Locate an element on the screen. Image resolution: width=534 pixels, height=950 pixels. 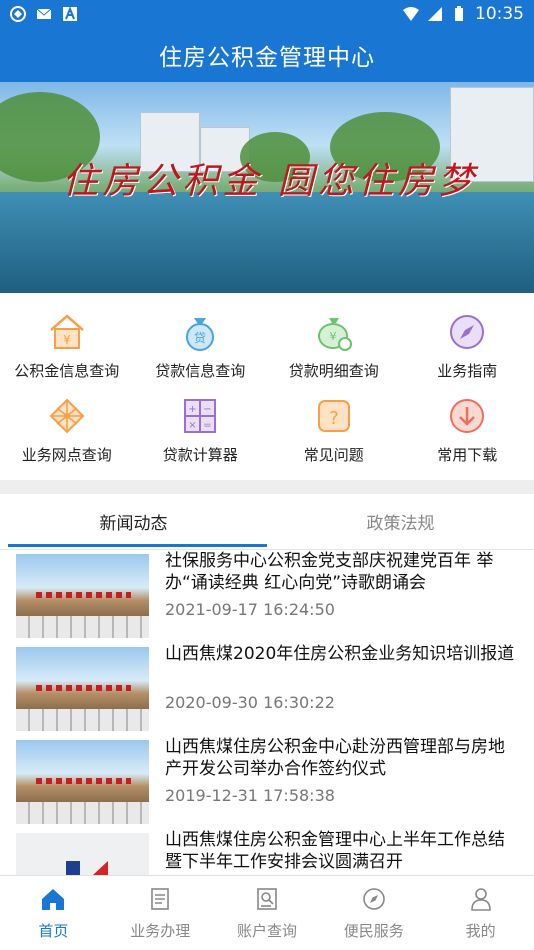
news-title: 山西焦煤住房公积金中心赴汾西管理部与房地产开发公司举办合作签约仪式 is located at coordinates (335, 758).